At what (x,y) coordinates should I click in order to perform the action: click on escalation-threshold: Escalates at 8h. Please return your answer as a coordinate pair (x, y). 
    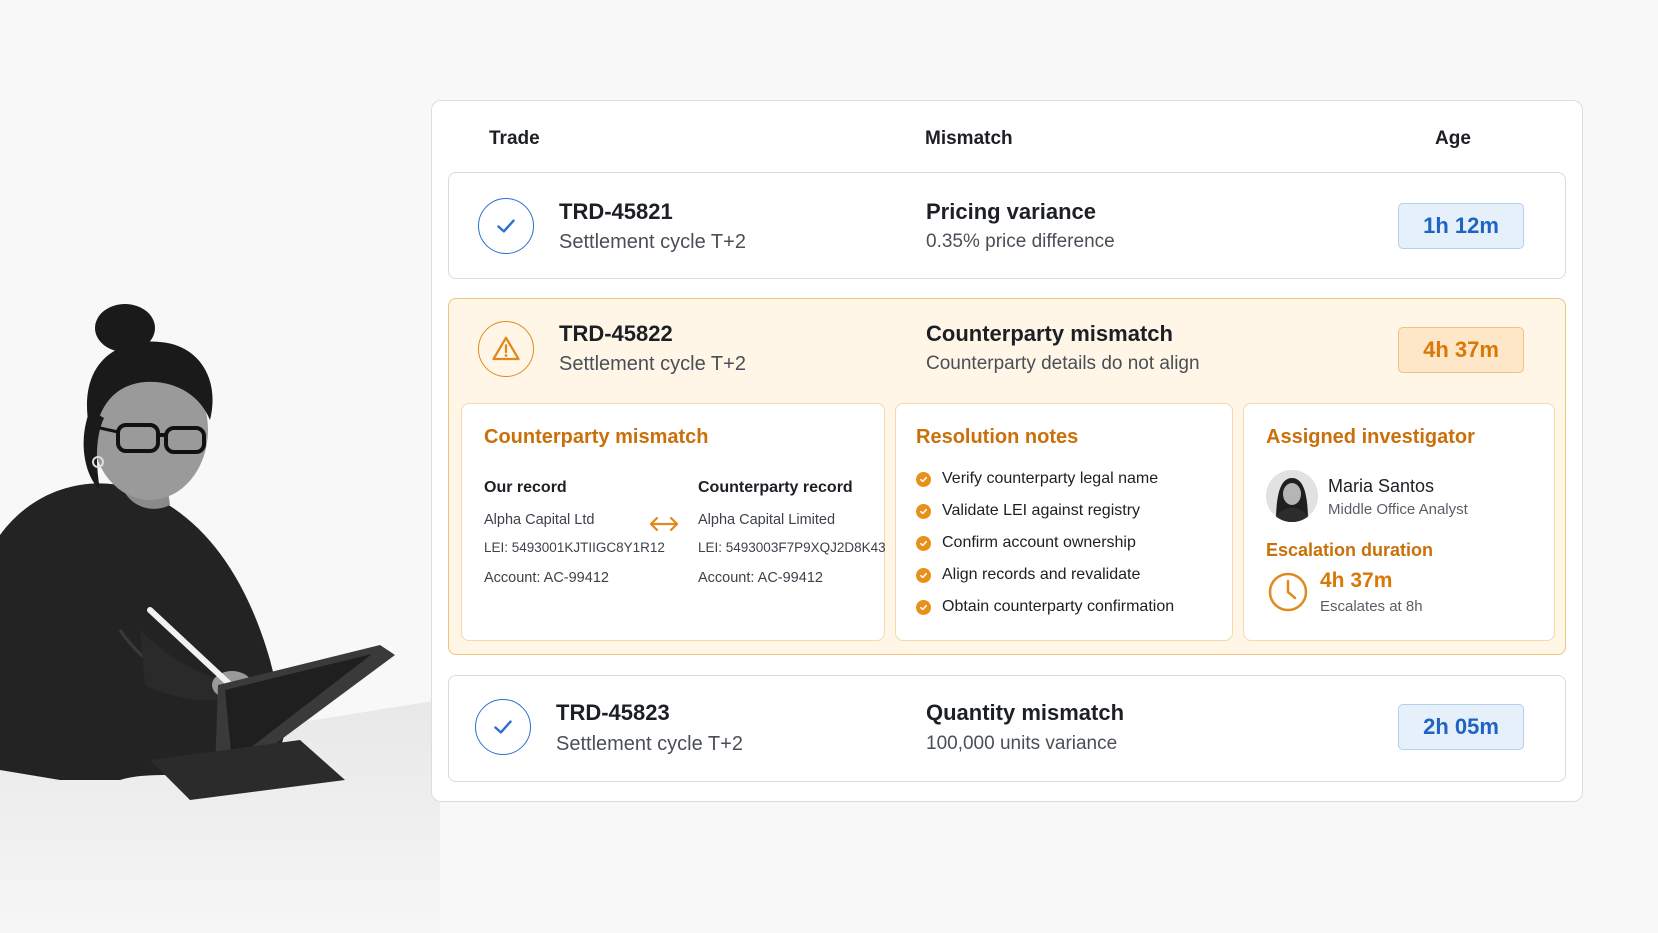
    Looking at the image, I should click on (1371, 606).